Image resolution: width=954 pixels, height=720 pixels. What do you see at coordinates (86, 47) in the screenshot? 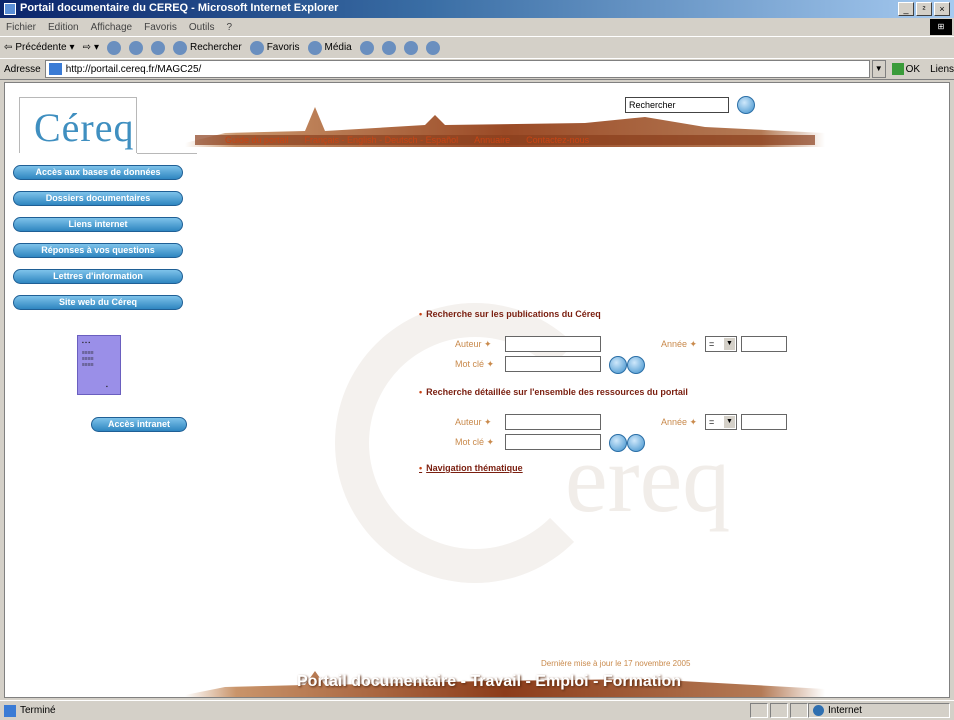
I see `forward-arrow-icon: ⇨` at bounding box center [86, 47].